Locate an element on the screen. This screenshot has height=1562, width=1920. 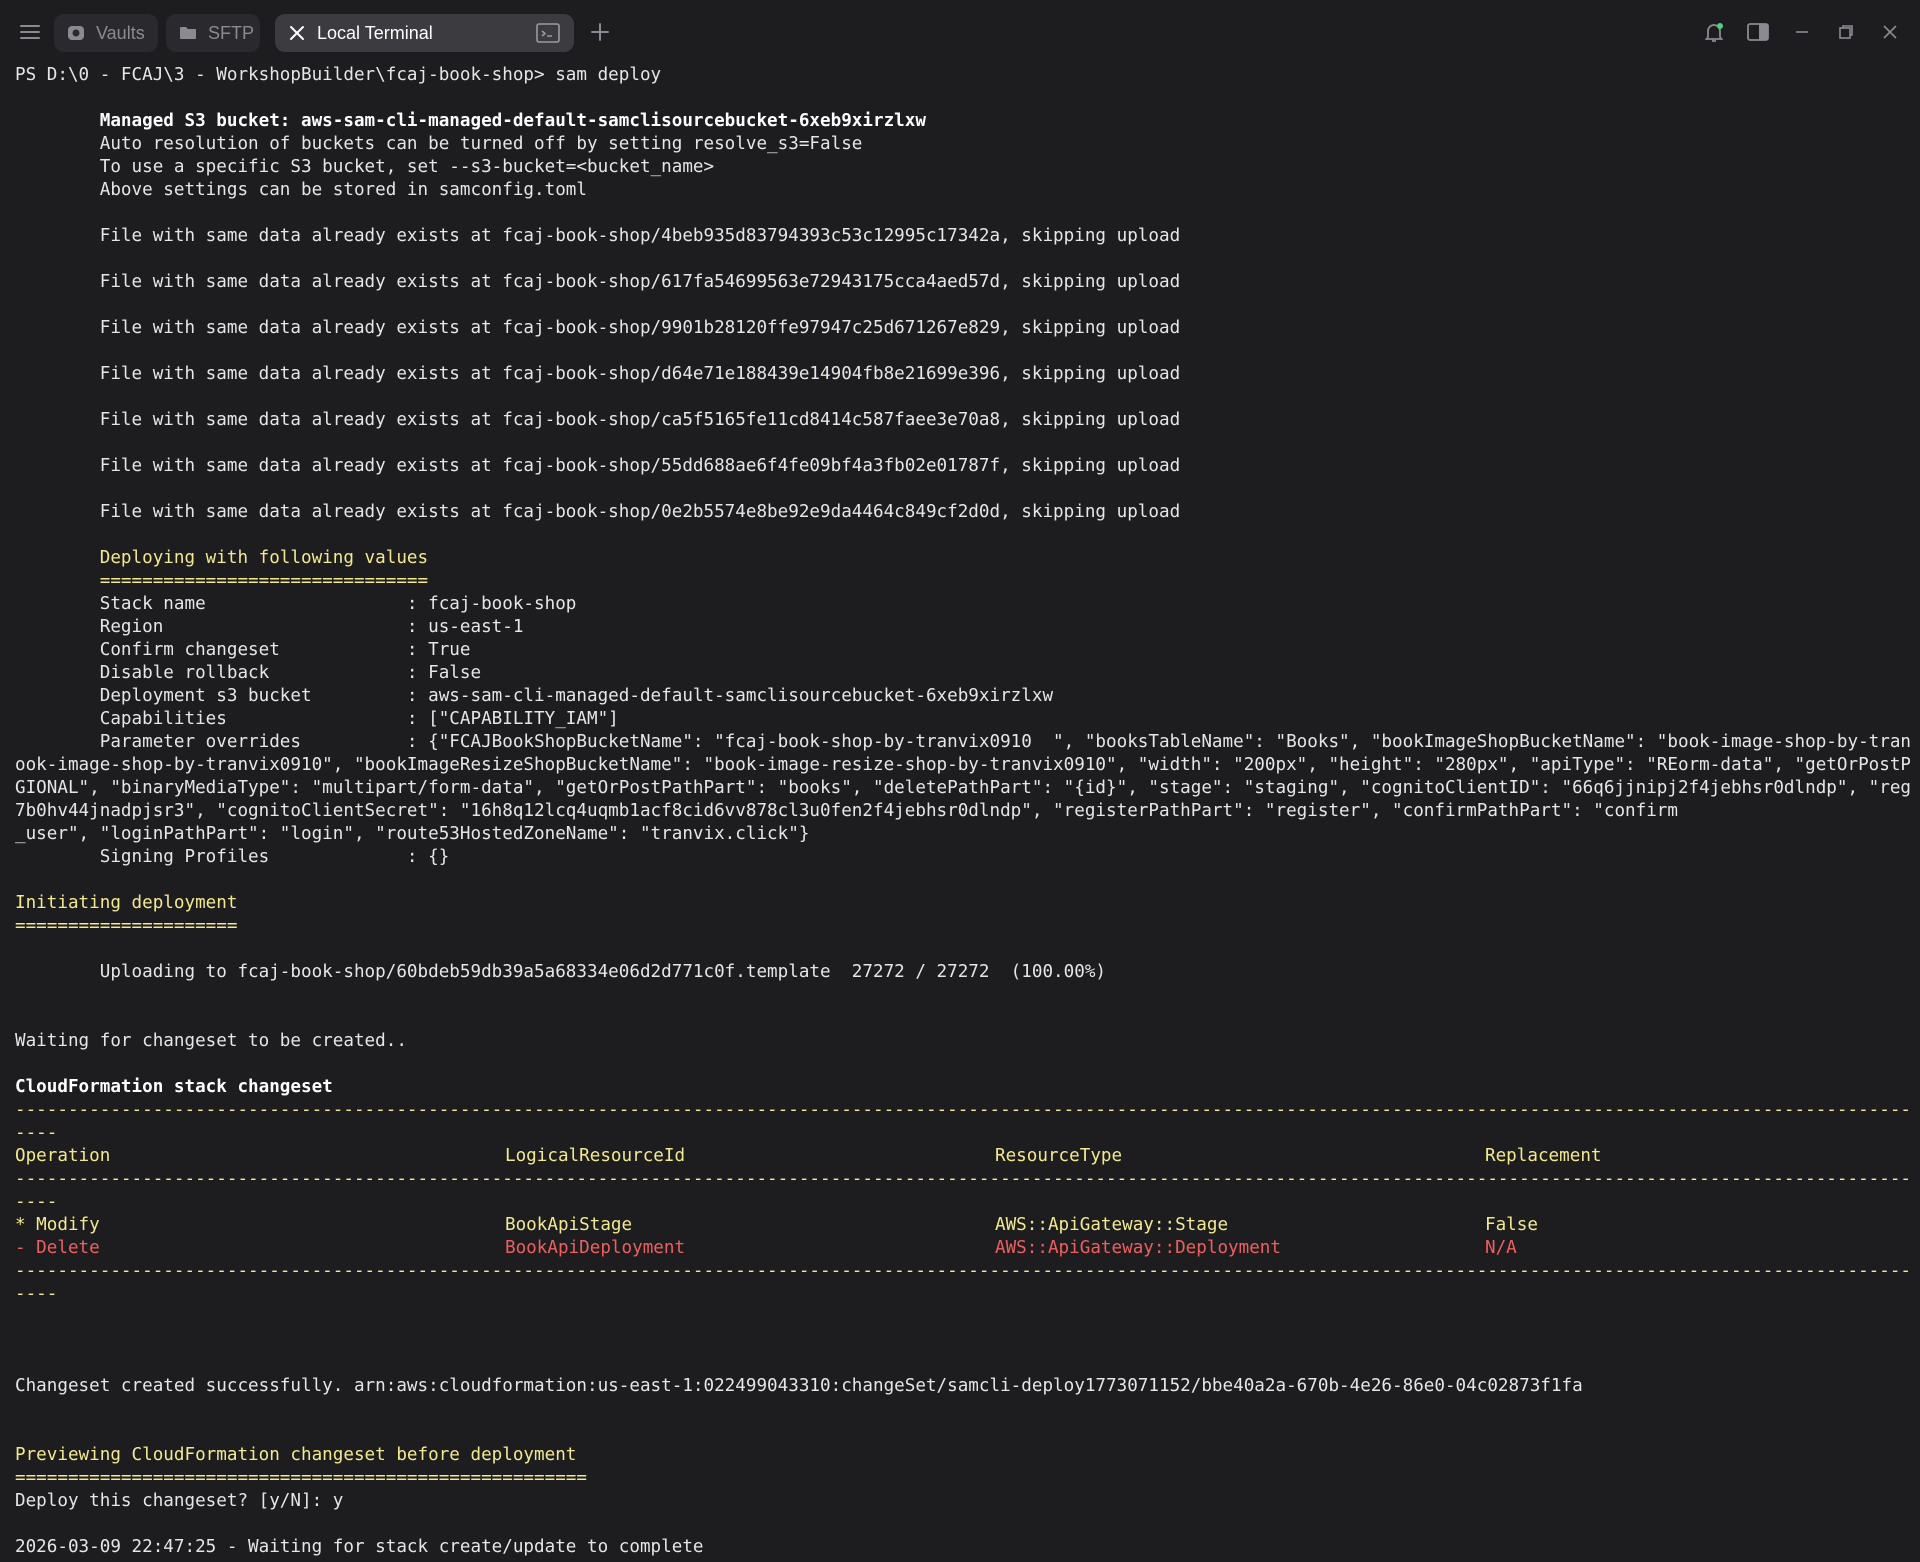
deploy-prompt-line: Deploy this changeset? [y/N]: y is located at coordinates (179, 1501).